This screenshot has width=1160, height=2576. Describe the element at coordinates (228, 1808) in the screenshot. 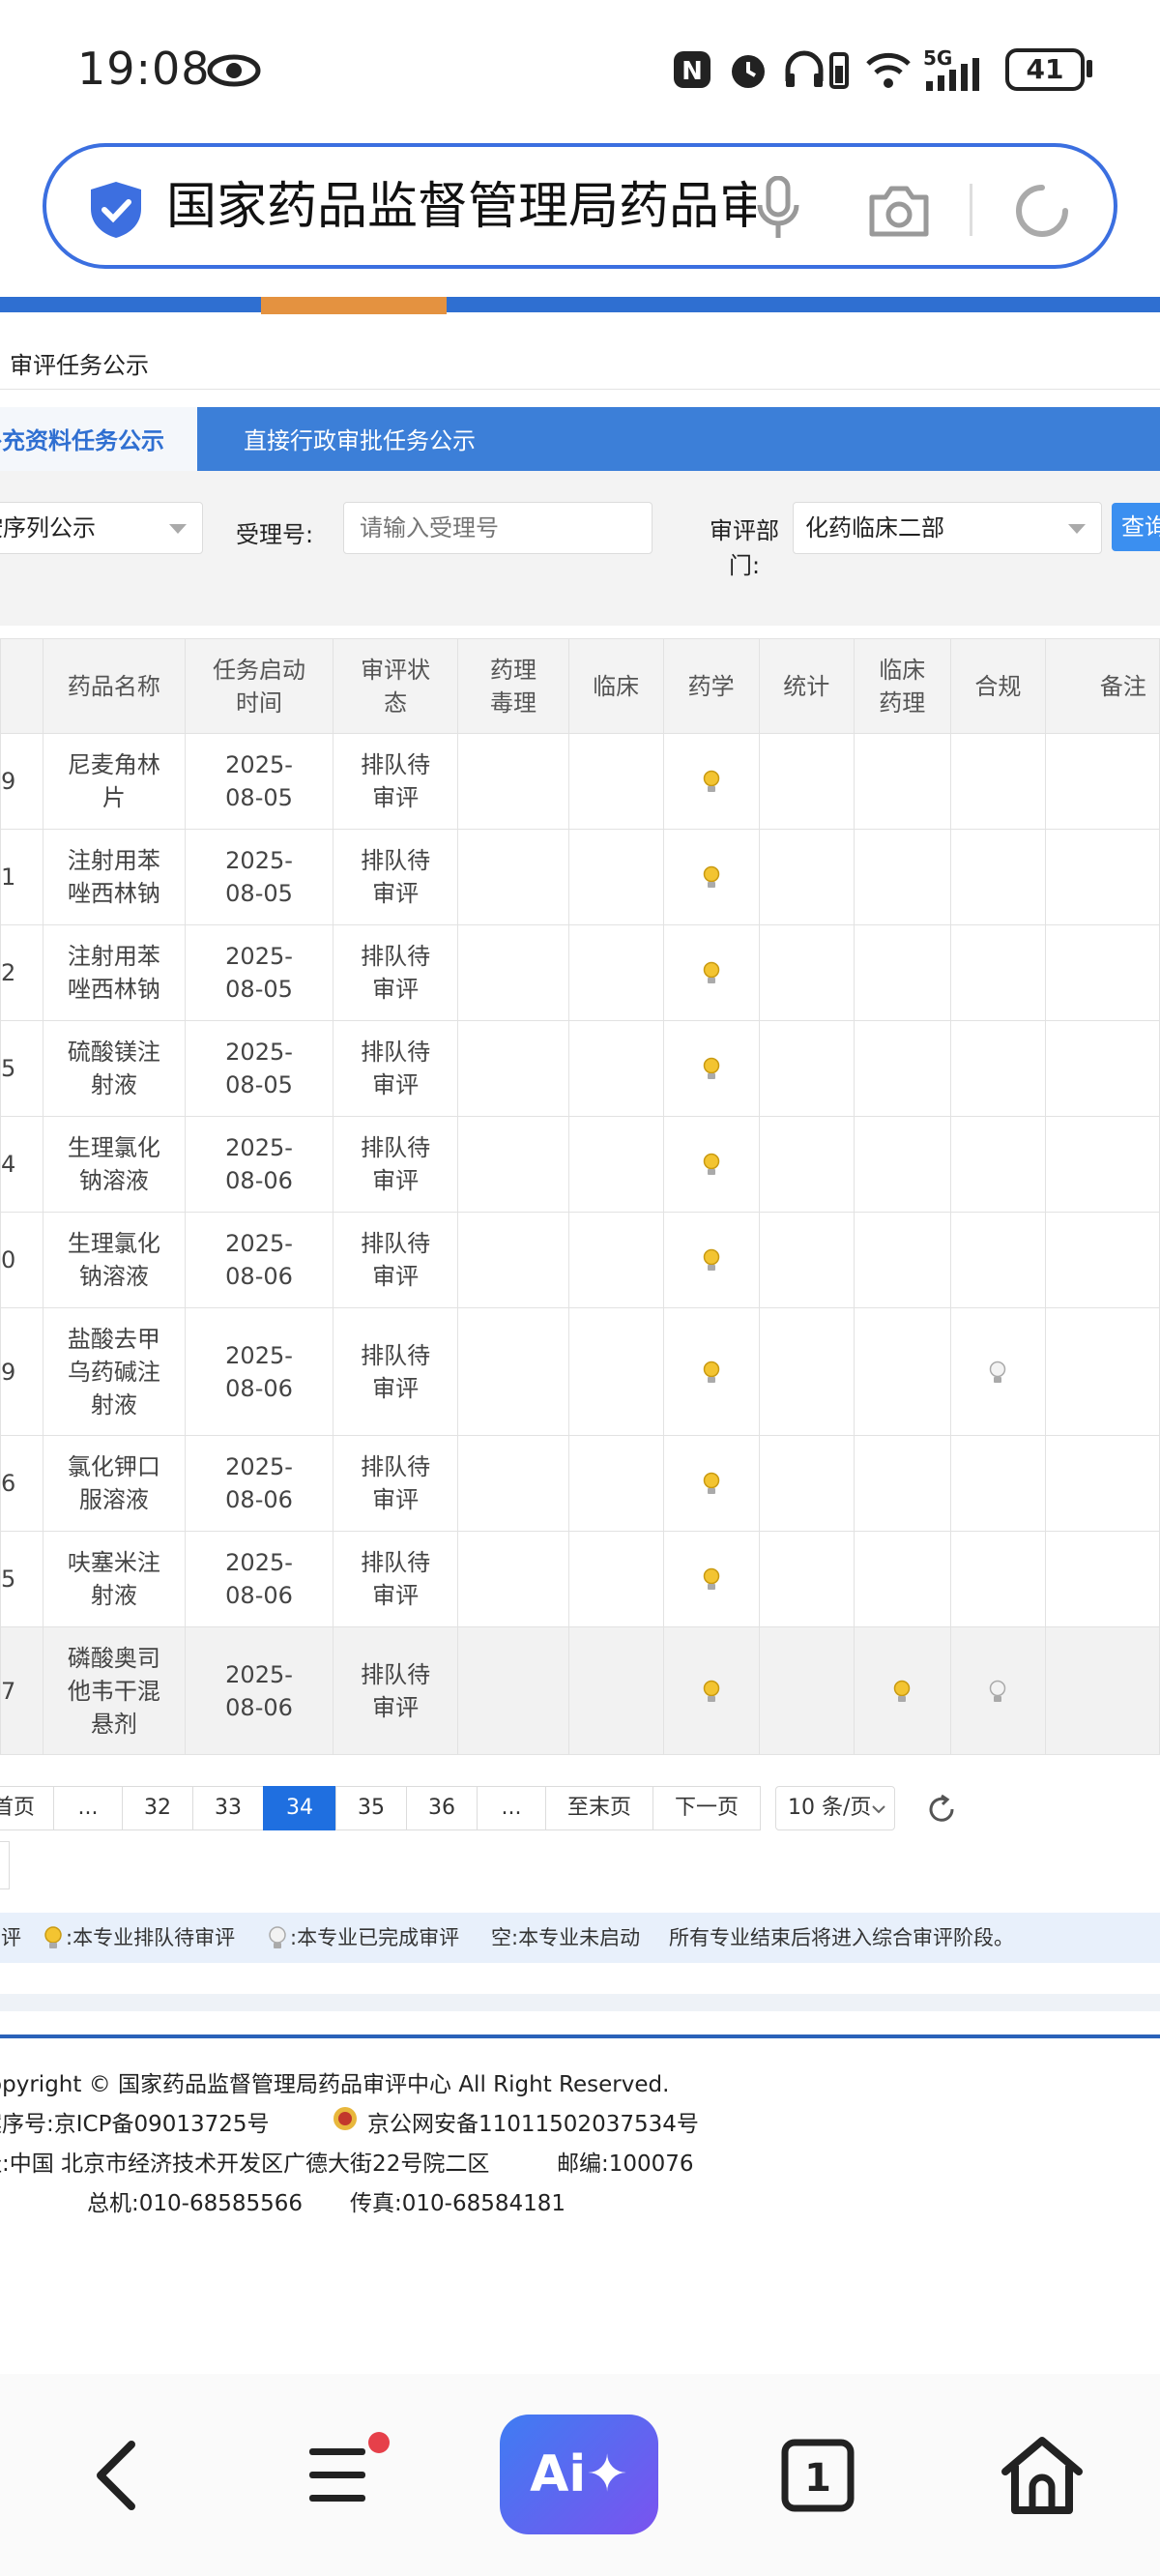

I see `pager-page: 33` at that location.